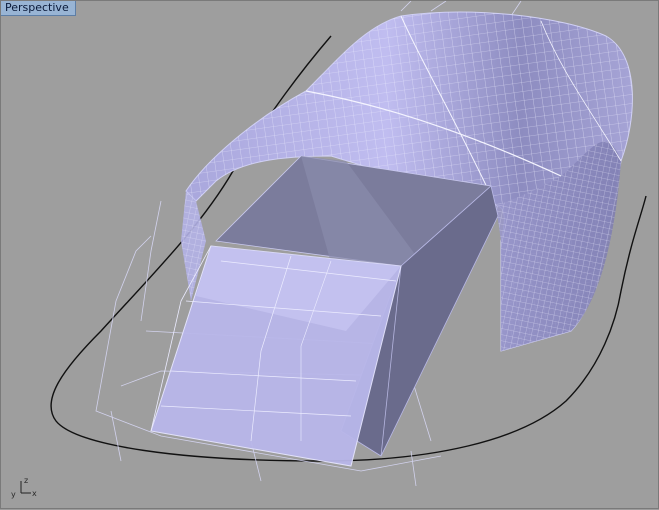 This screenshot has height=510, width=659. Describe the element at coordinates (26, 480) in the screenshot. I see `axis-z-label: z` at that location.